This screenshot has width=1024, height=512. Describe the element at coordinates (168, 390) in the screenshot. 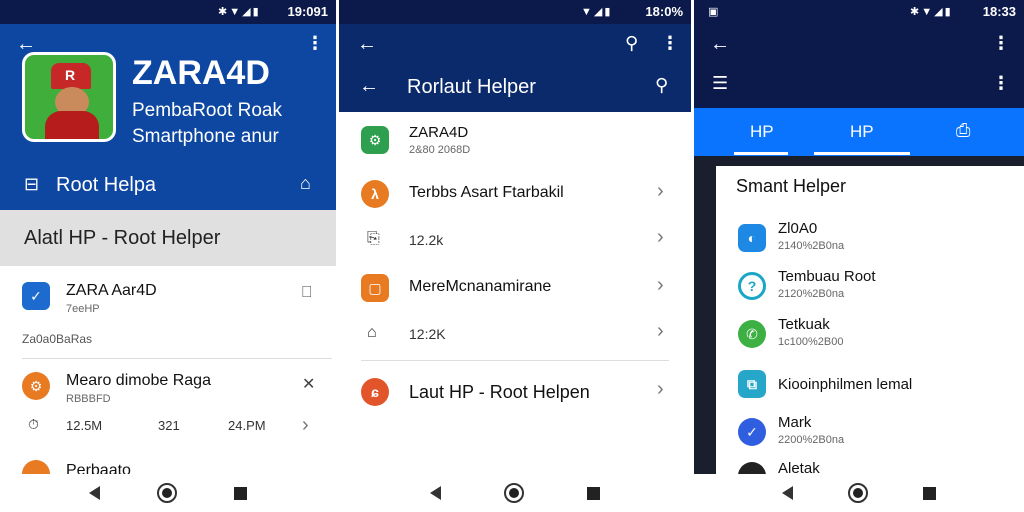

I see `list-item: ⚙ Mearo dimobe Raga RBBBFD ✕` at that location.